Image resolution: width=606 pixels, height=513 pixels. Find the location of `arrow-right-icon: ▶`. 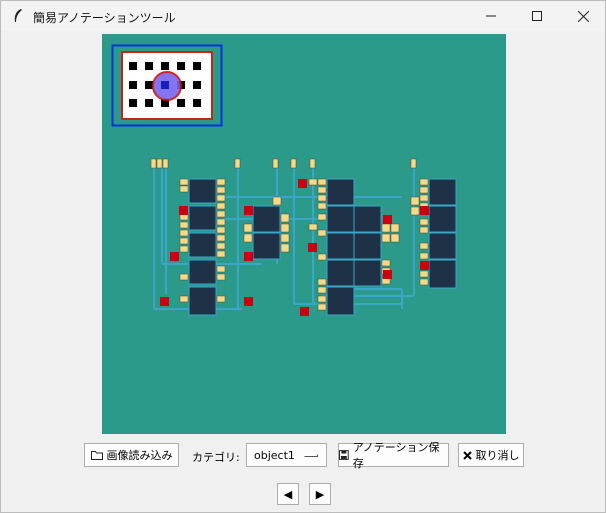

arrow-right-icon: ▶ is located at coordinates (320, 494).